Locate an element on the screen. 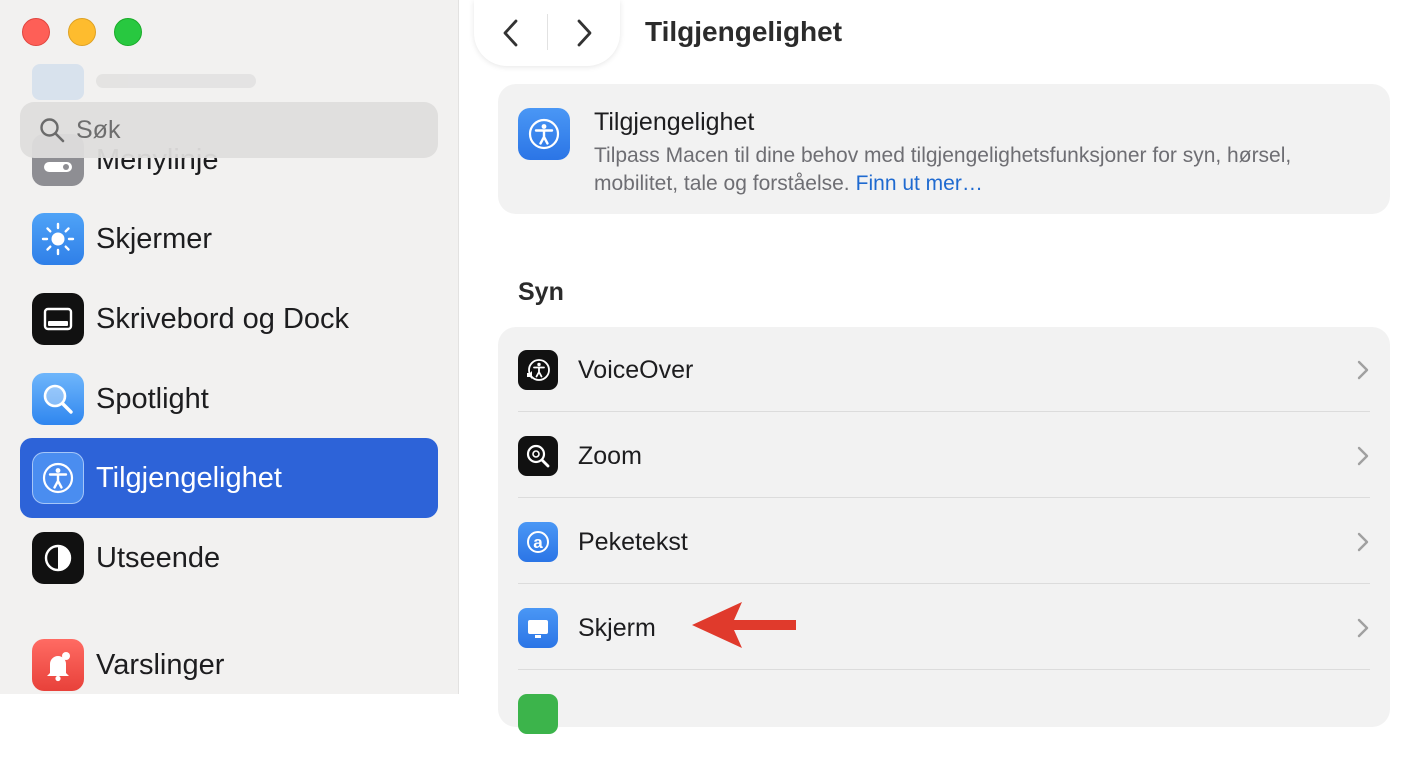 The height and width of the screenshot is (757, 1410). bell-icon is located at coordinates (58, 665).